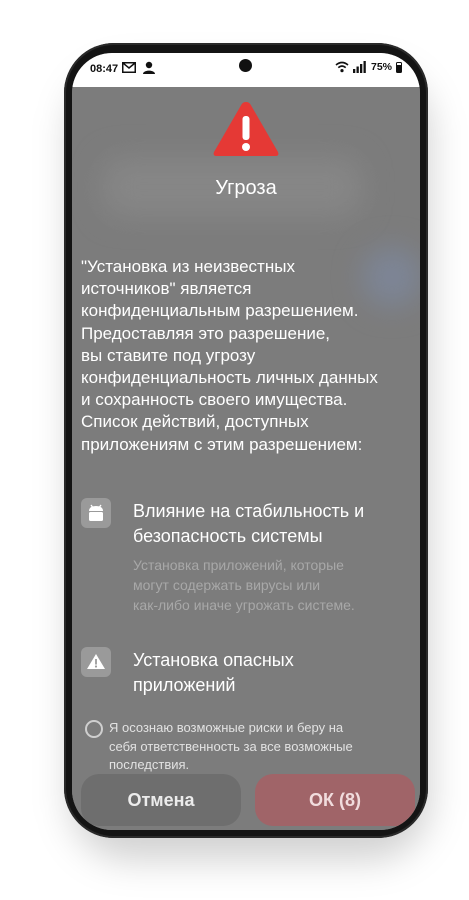 This screenshot has width=469, height=900. Describe the element at coordinates (213, 672) in the screenshot. I see `permission-dangerous-apps-title: Установка опасных приложений` at that location.